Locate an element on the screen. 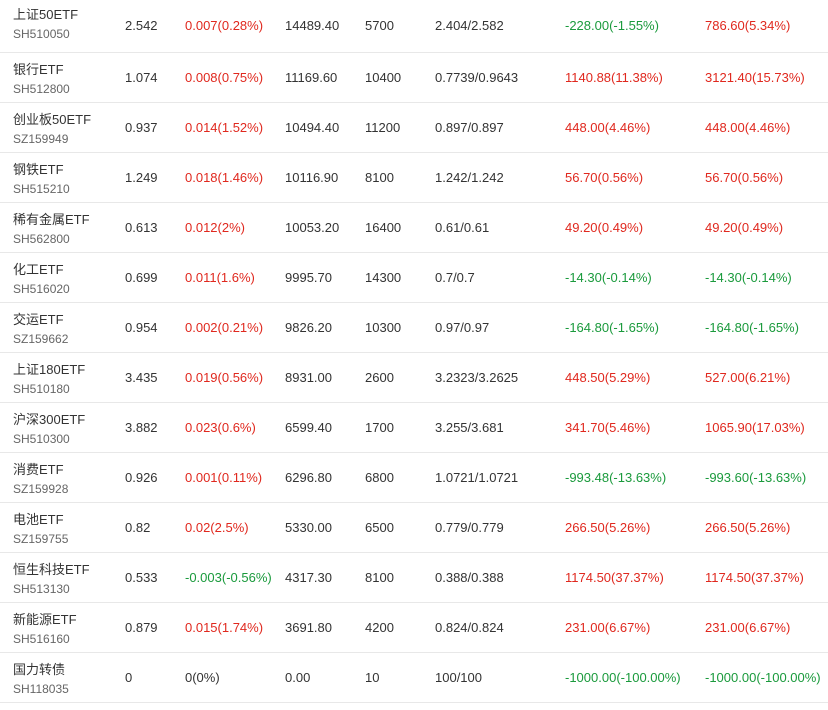 This screenshot has height=710, width=828. security-cell: 钢铁ETF SH515210 is located at coordinates (41, 179).